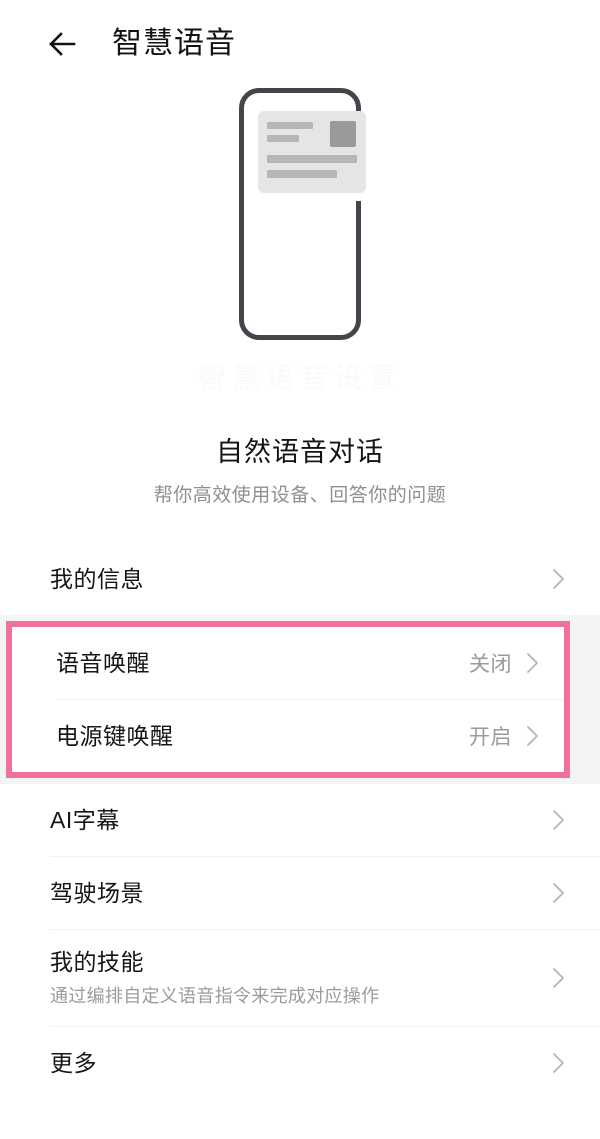  I want to click on settings-row-ai-subtitle: AI字幕, so click(300, 820).